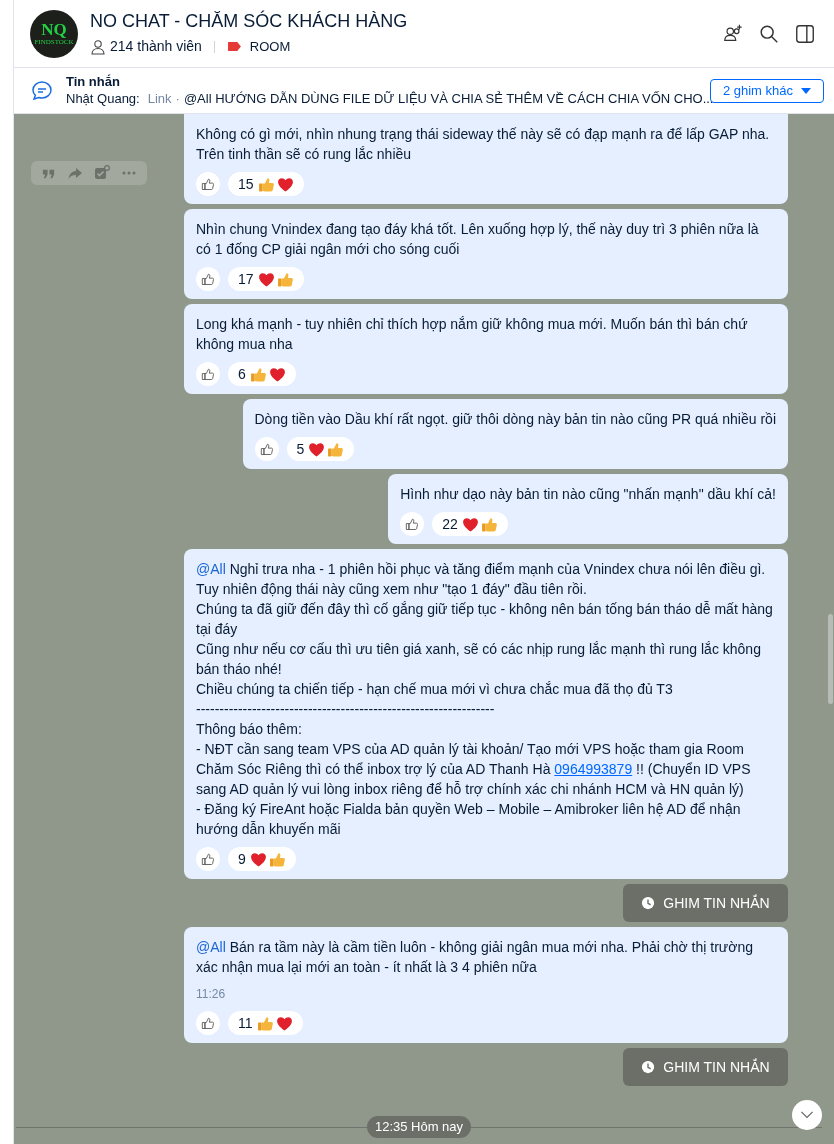  What do you see at coordinates (830, 659) in the screenshot?
I see `scrollbar-thumb` at bounding box center [830, 659].